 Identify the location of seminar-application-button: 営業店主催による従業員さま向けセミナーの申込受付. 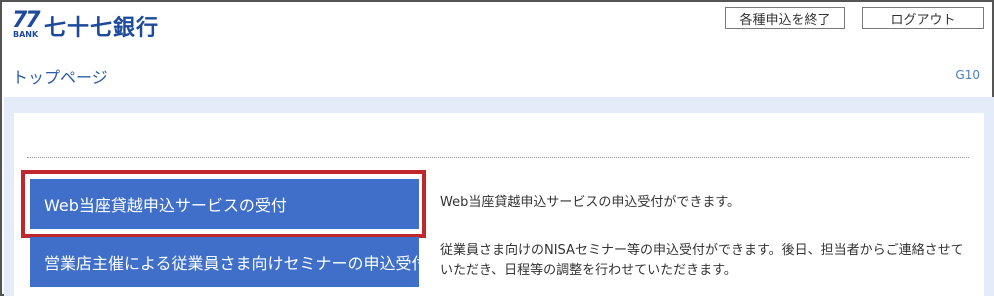
(229, 262).